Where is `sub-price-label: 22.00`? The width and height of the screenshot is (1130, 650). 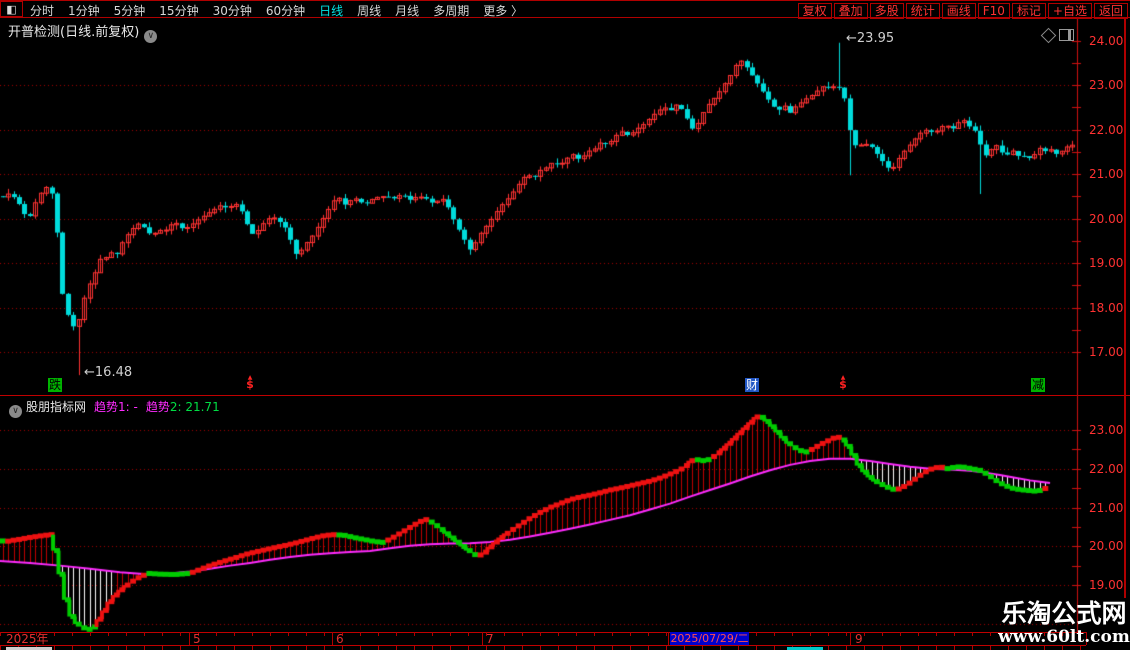
sub-price-label: 22.00 is located at coordinates (1106, 468).